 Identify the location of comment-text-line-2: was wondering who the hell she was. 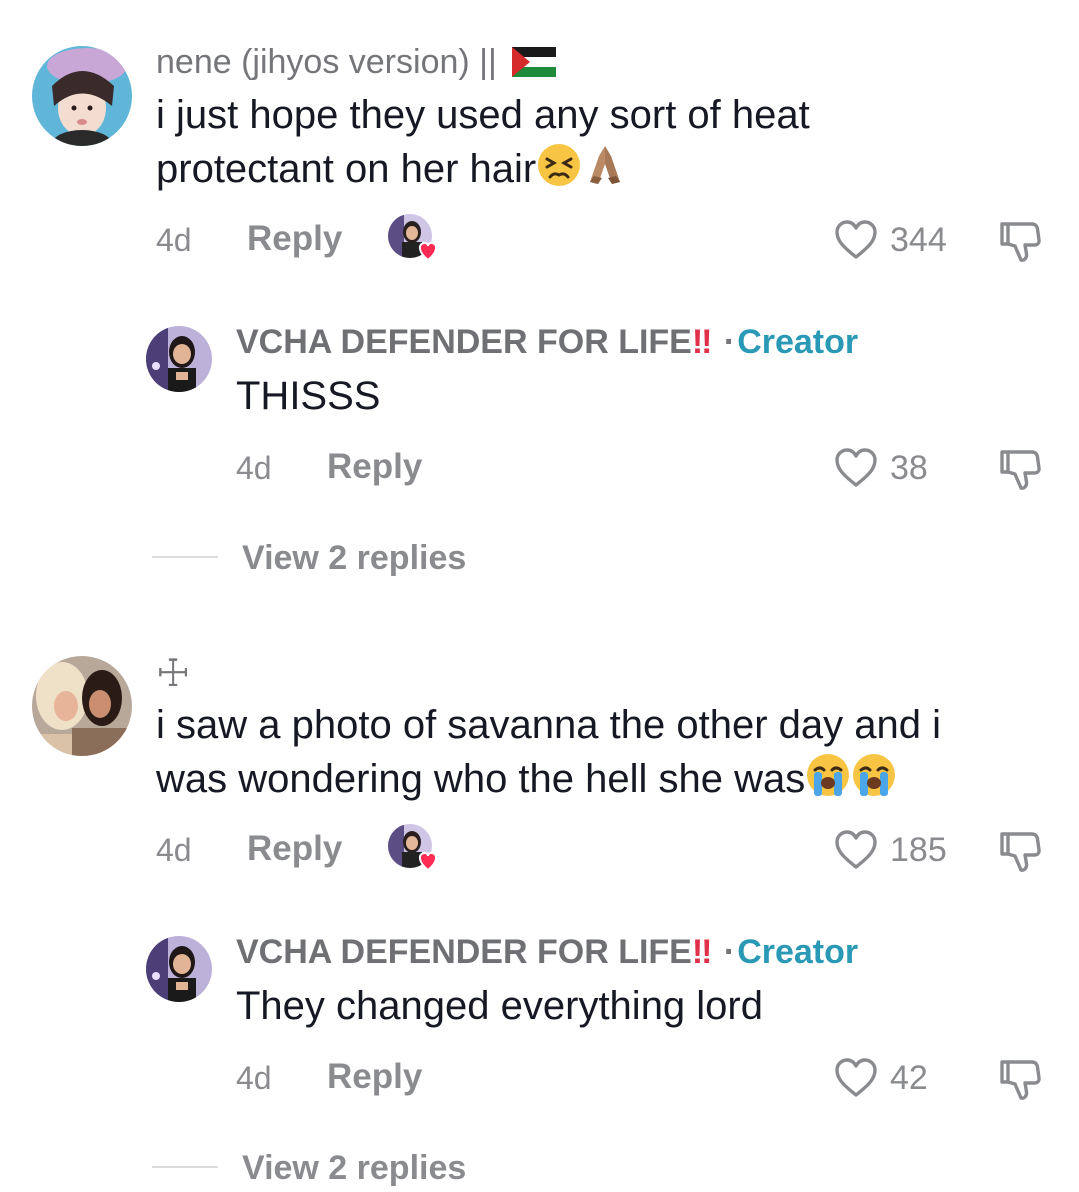
(526, 779).